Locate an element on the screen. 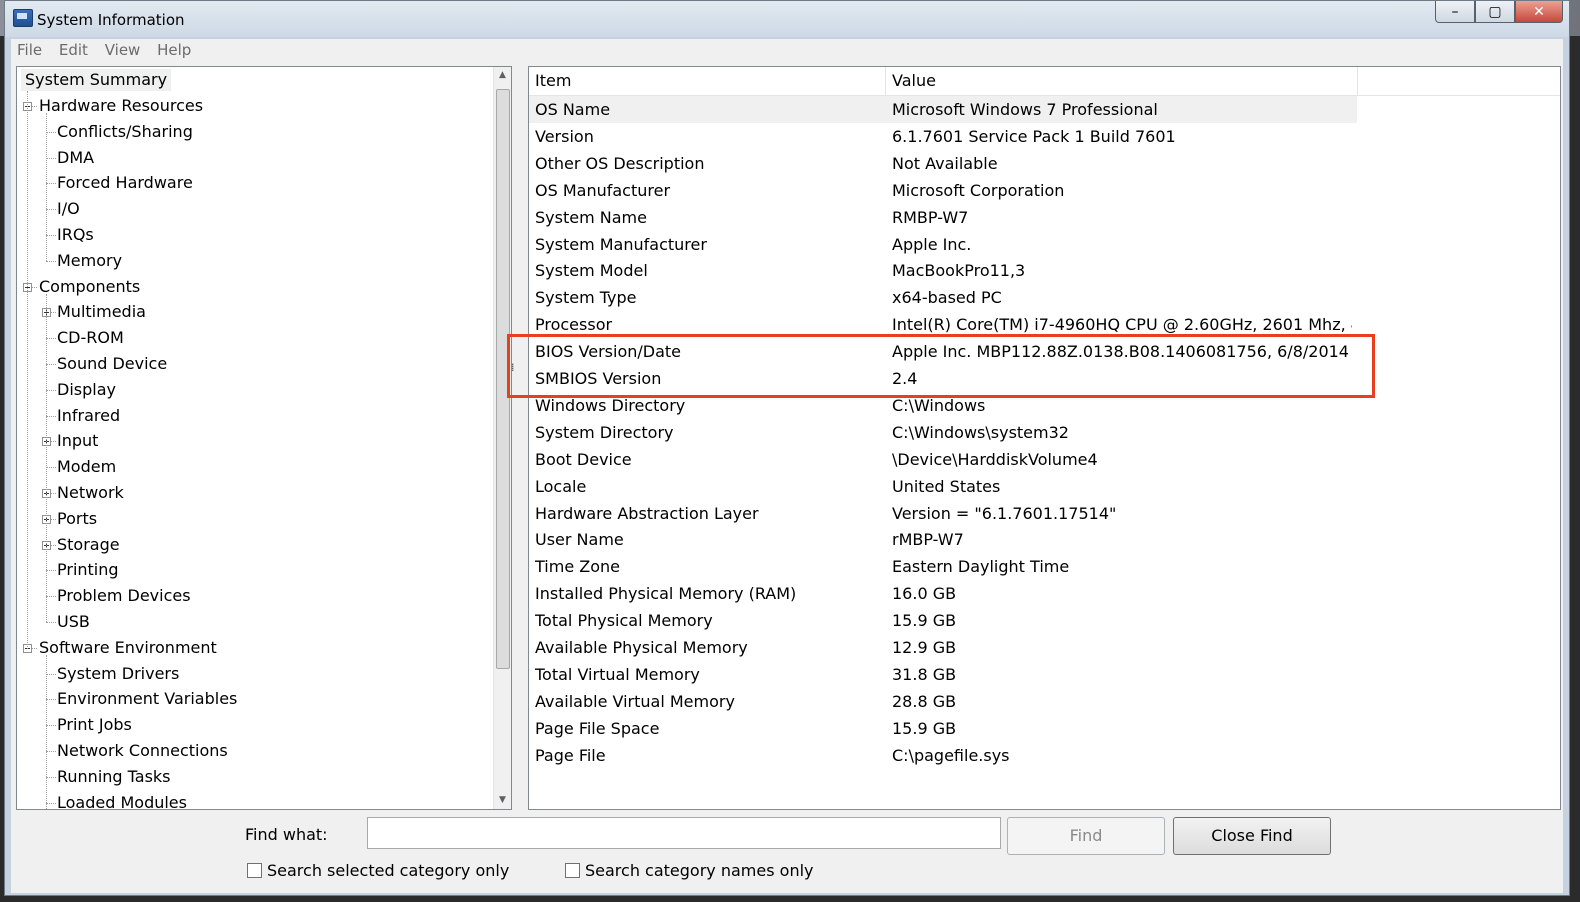  close-button: ✕ is located at coordinates (1539, 12).